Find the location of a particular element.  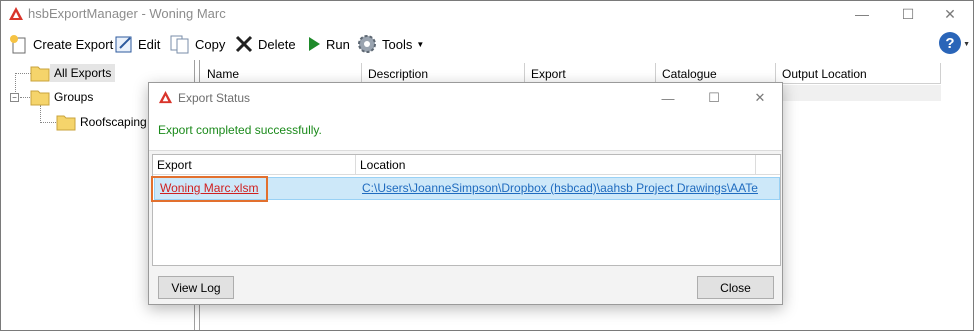

play-icon is located at coordinates (314, 44).